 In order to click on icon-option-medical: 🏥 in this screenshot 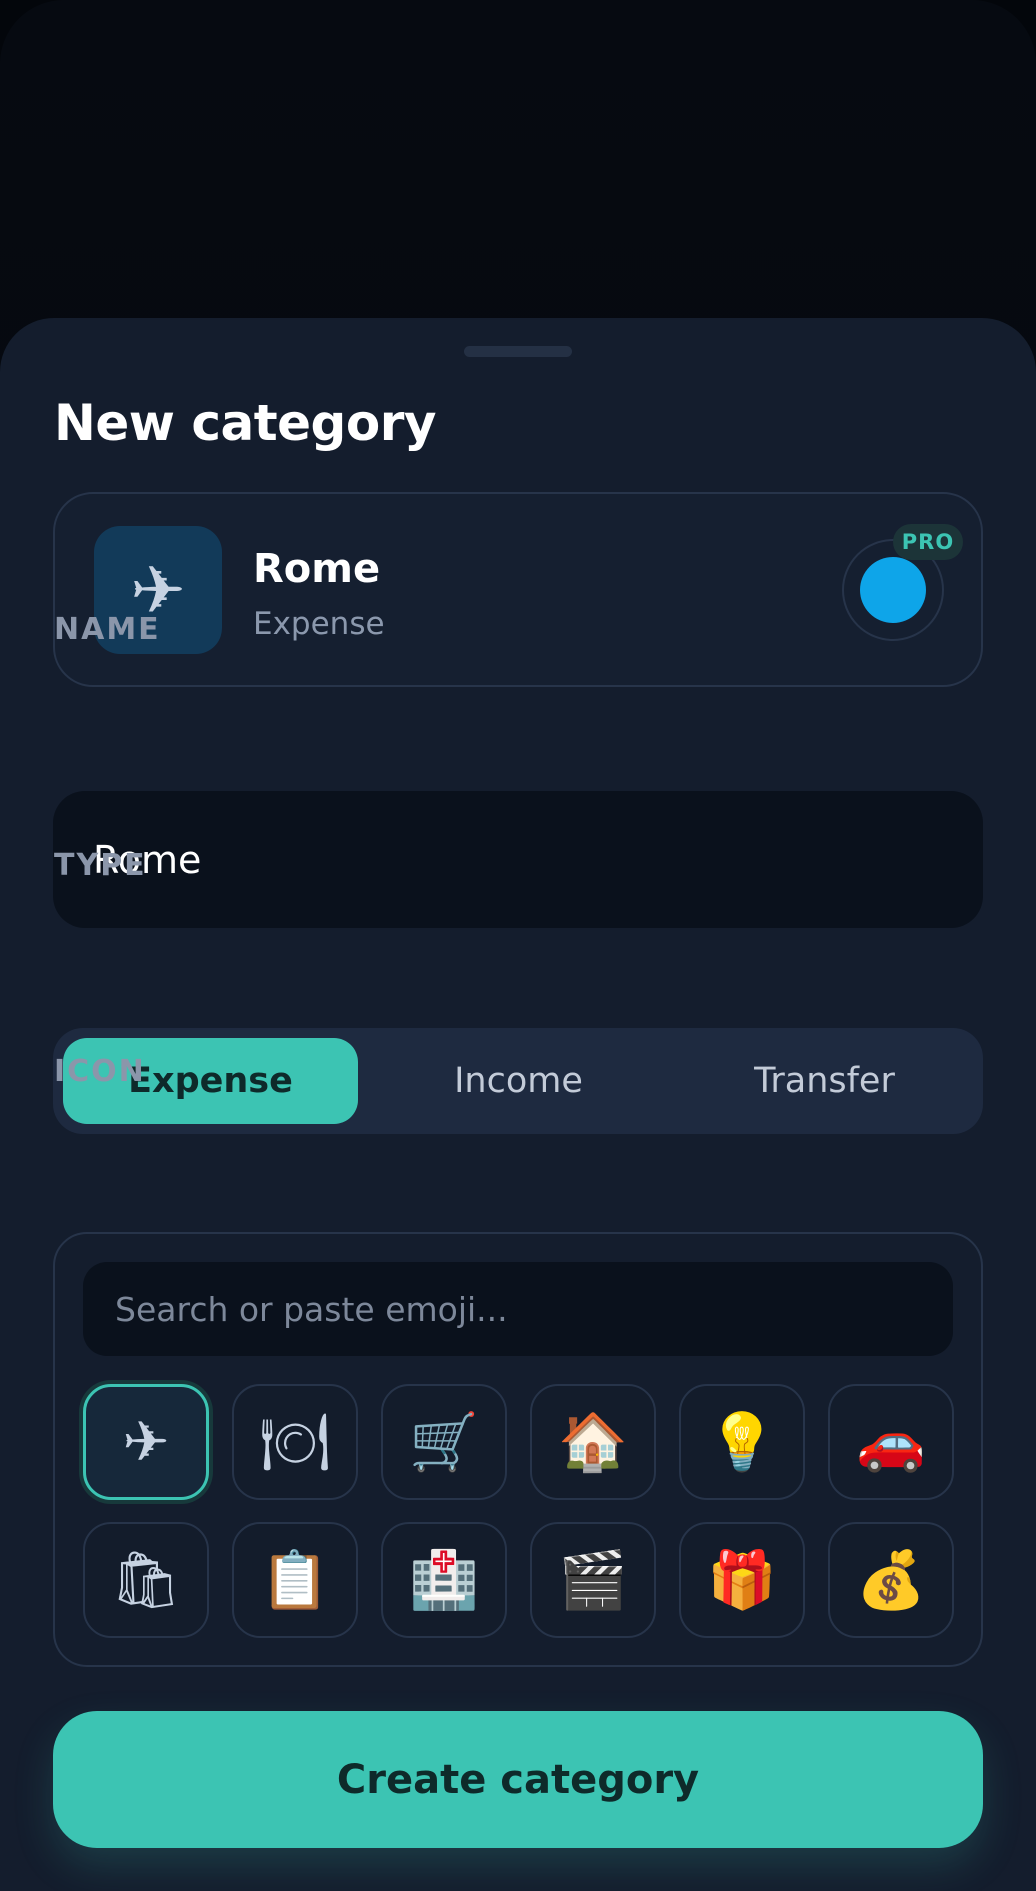, I will do `click(444, 1580)`.